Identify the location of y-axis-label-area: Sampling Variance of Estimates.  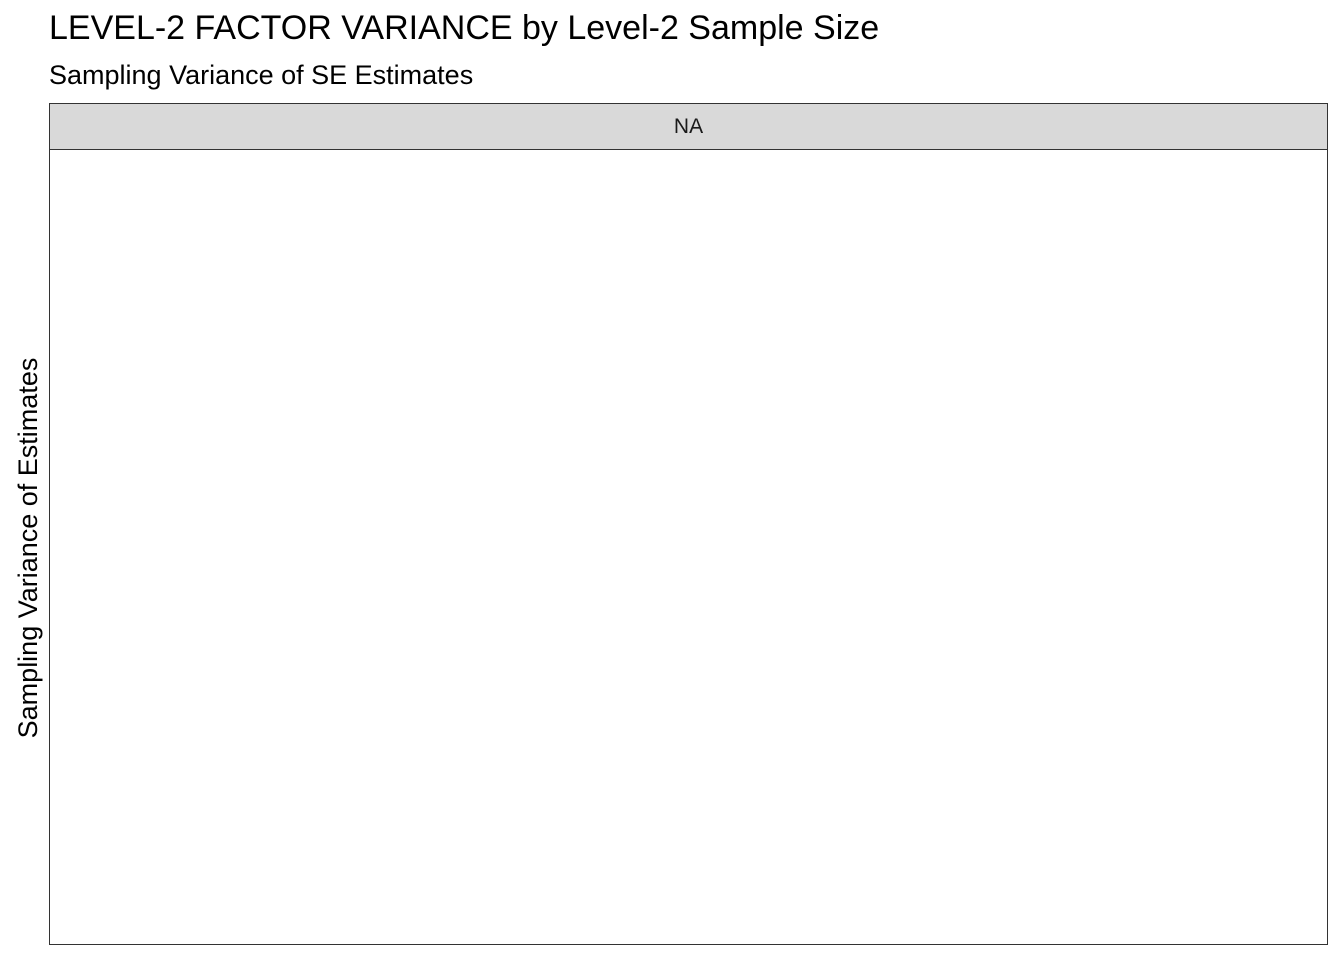
(28, 548).